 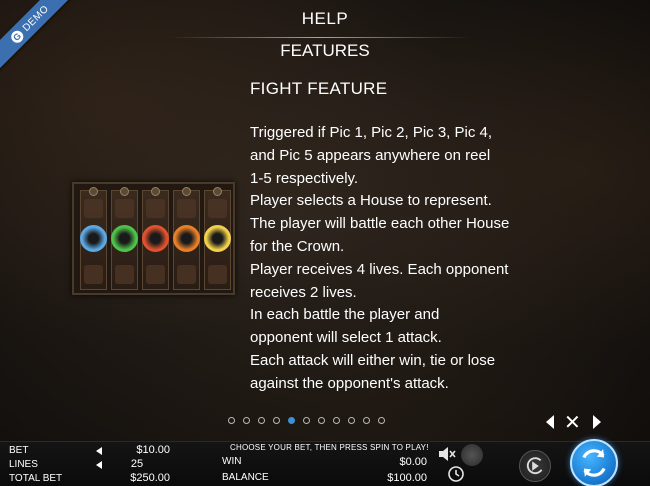 What do you see at coordinates (413, 462) in the screenshot?
I see `win-value: $0.00` at bounding box center [413, 462].